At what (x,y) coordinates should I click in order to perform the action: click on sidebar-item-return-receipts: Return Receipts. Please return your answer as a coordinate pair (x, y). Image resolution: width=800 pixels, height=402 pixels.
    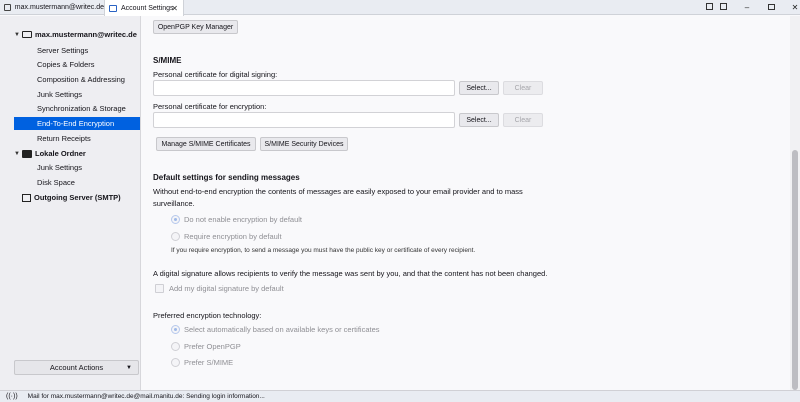
    Looking at the image, I should click on (77, 138).